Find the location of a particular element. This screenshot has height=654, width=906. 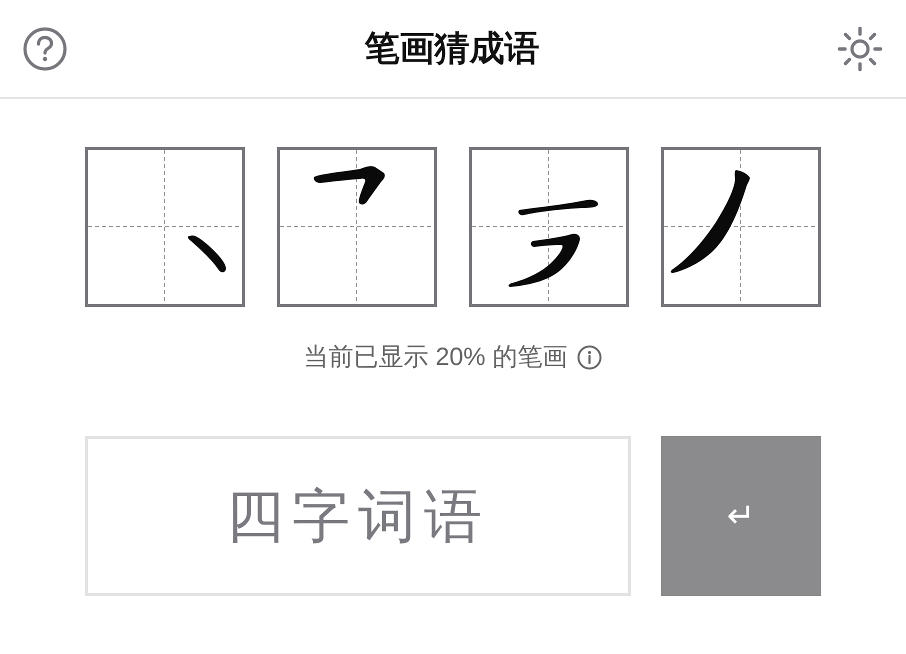

app-title: 笔画猜成语 is located at coordinates (452, 49).